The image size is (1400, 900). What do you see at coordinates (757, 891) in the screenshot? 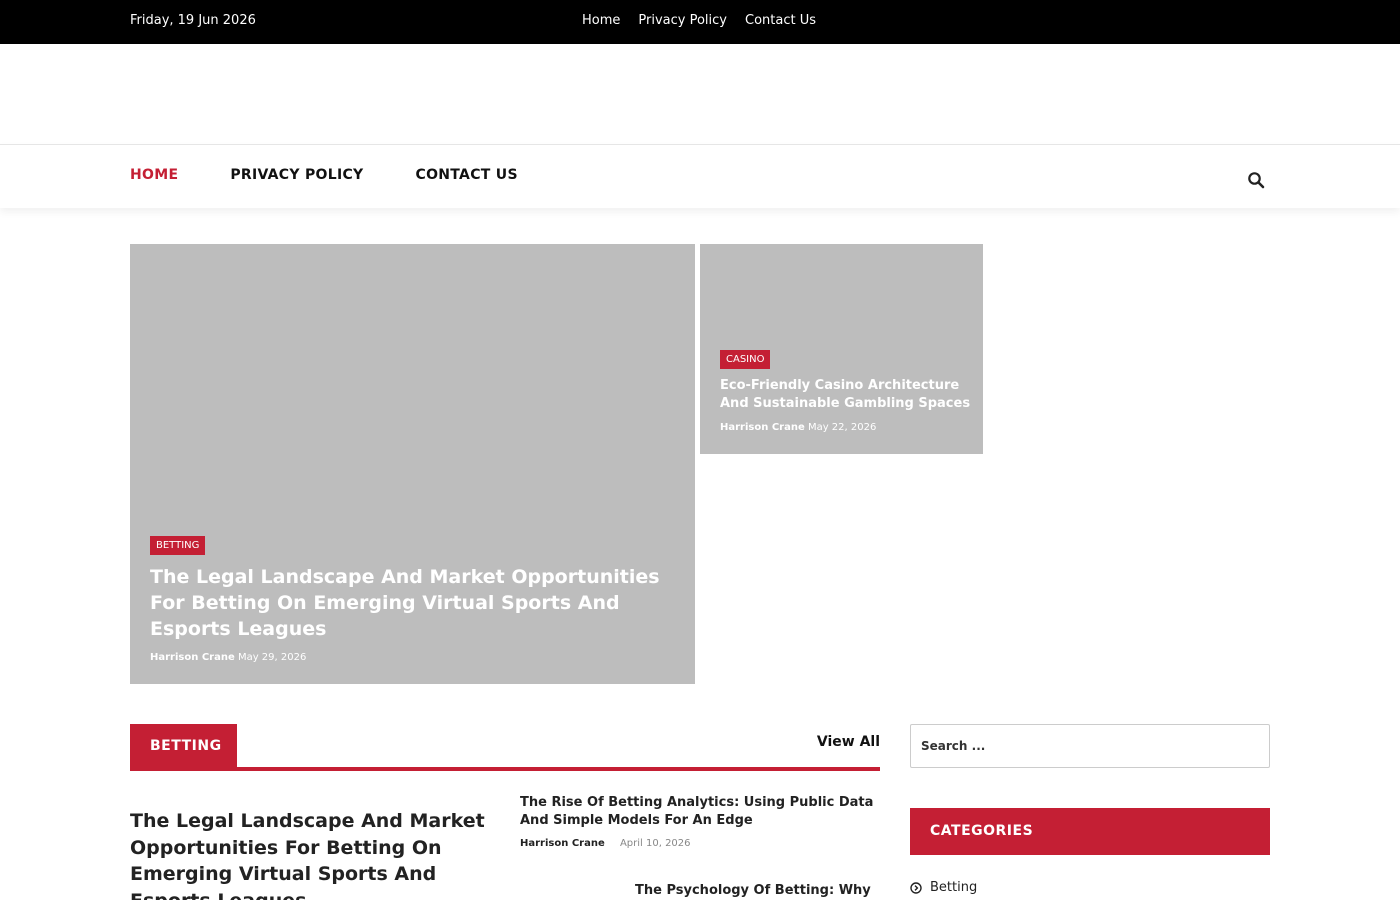
I see `article-title: The Psychology Of Betting: Why` at bounding box center [757, 891].